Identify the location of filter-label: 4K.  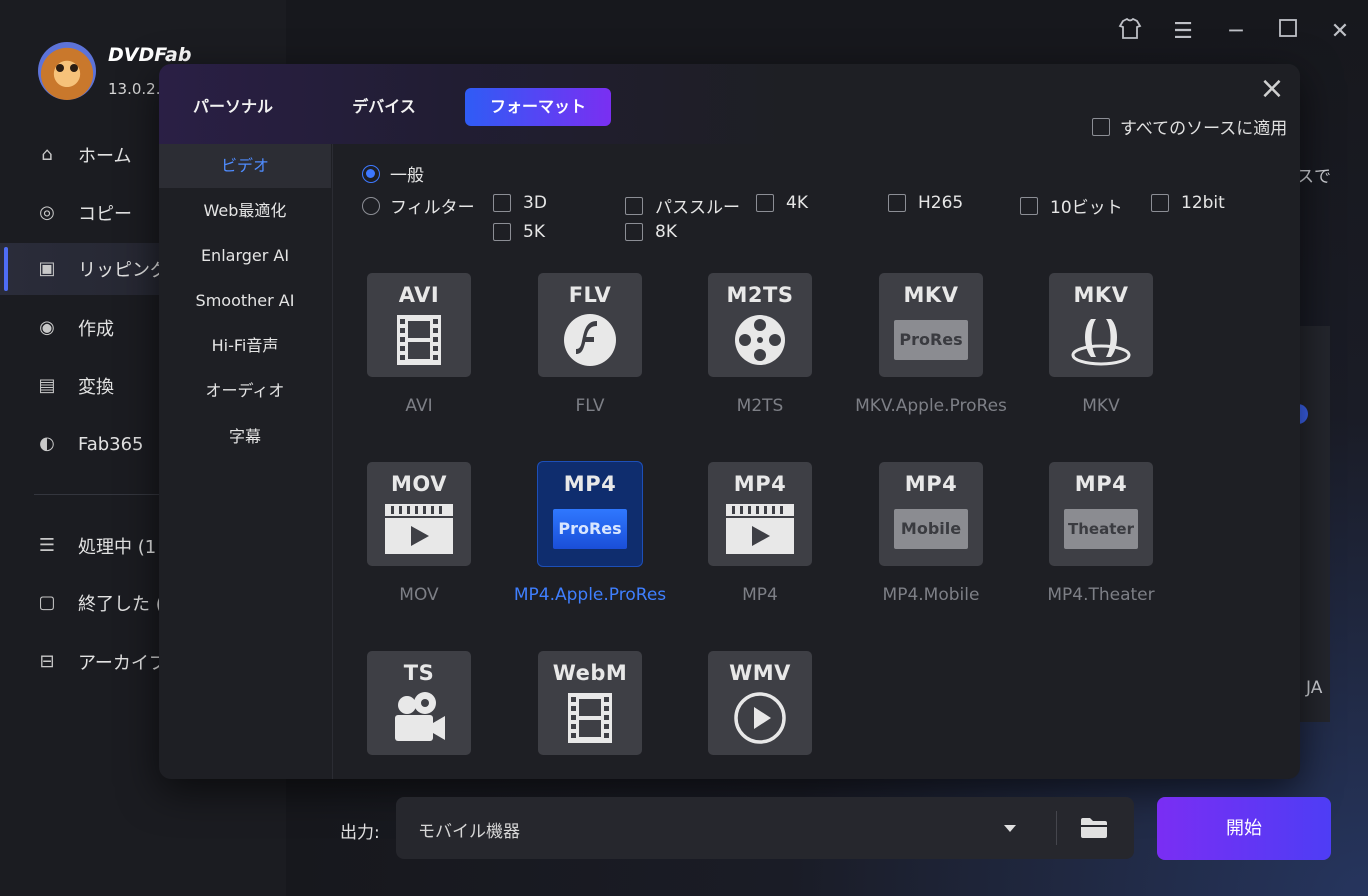
(797, 203).